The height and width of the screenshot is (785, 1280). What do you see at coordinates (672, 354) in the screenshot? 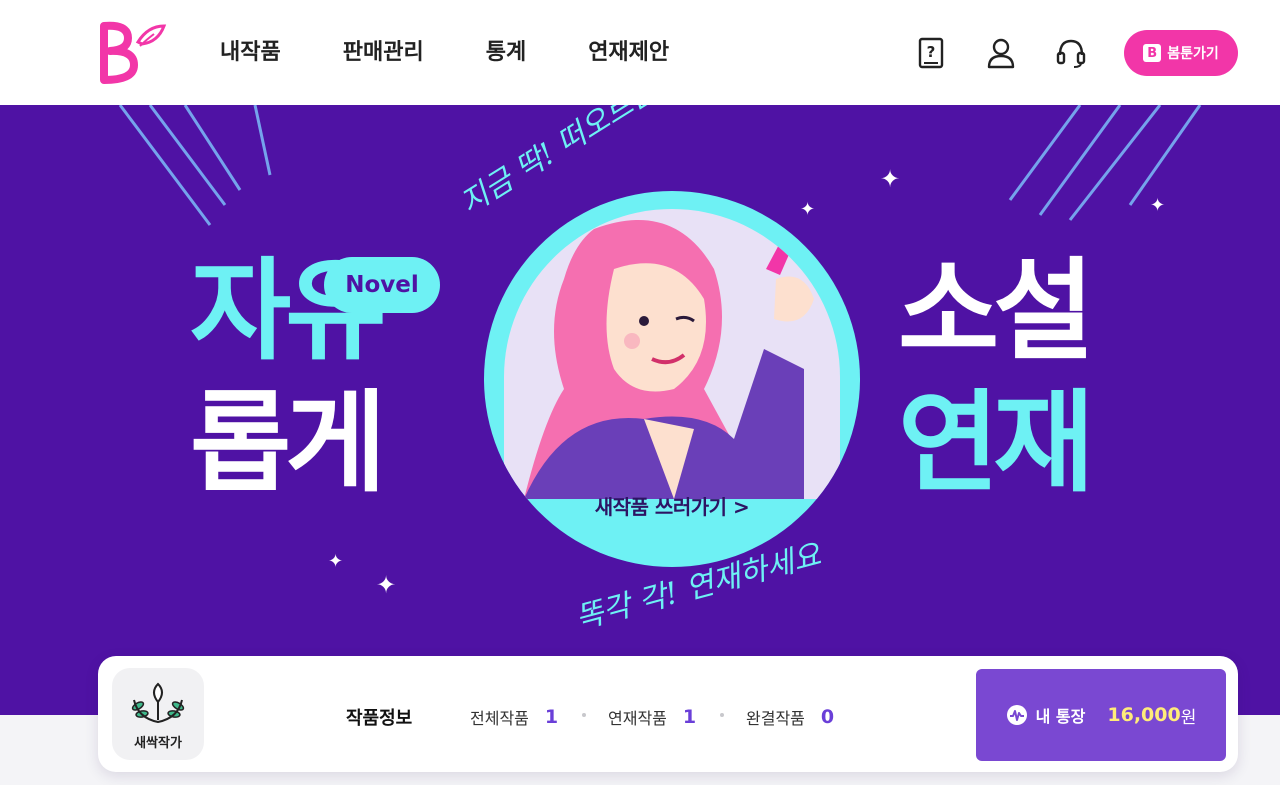
I see `character-illustration` at bounding box center [672, 354].